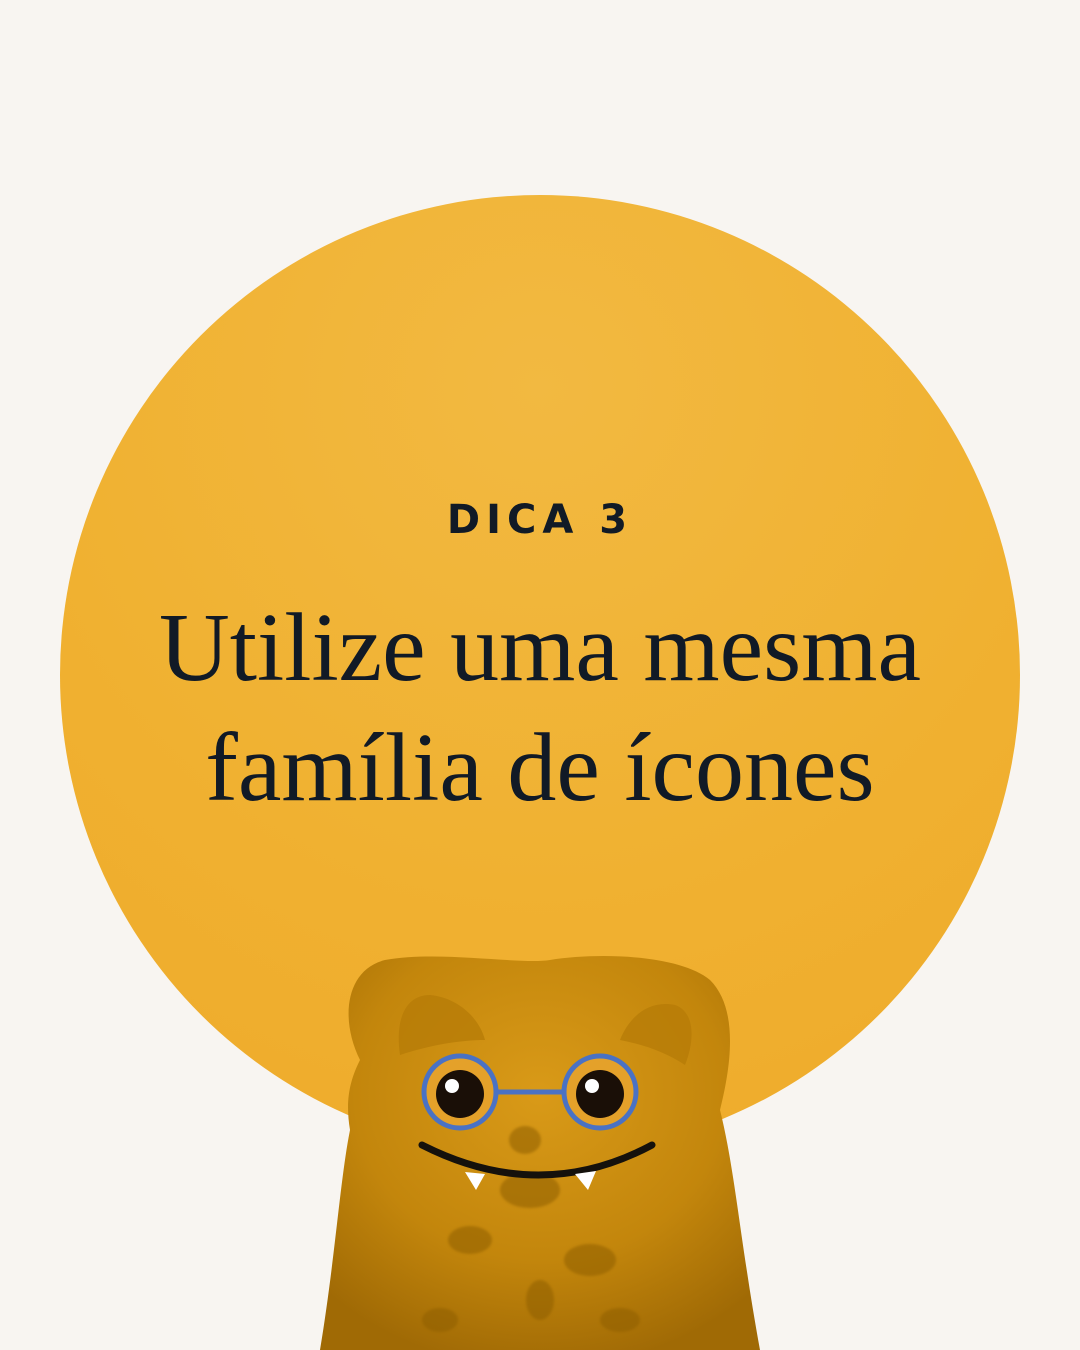 The image size is (1080, 1350). I want to click on tip-label: DICA 3, so click(540, 520).